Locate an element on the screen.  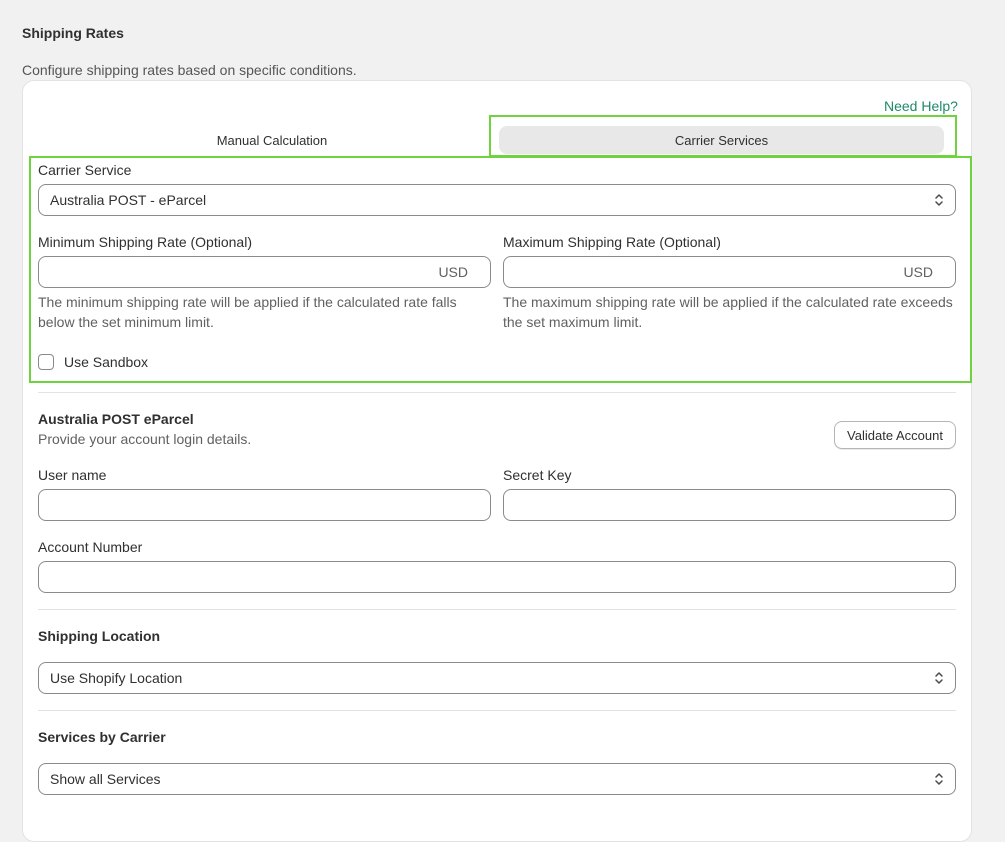
tab-manual-calculation: Manual Calculation is located at coordinates (272, 140).